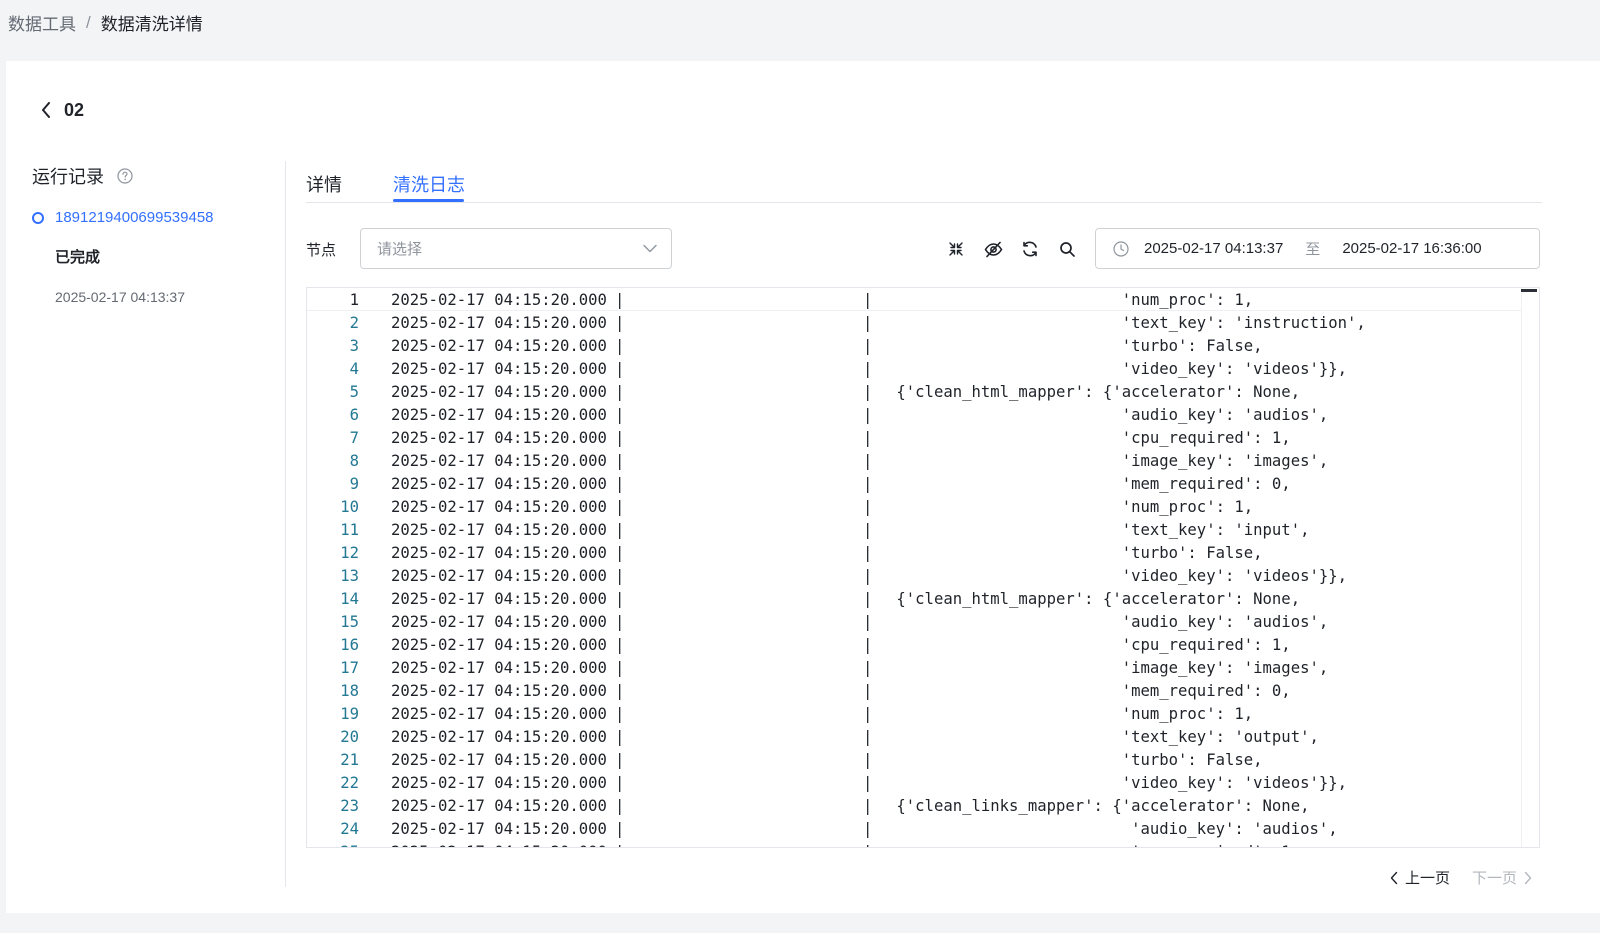 This screenshot has height=933, width=1600. What do you see at coordinates (428, 200) in the screenshot?
I see `active-tab-indicator` at bounding box center [428, 200].